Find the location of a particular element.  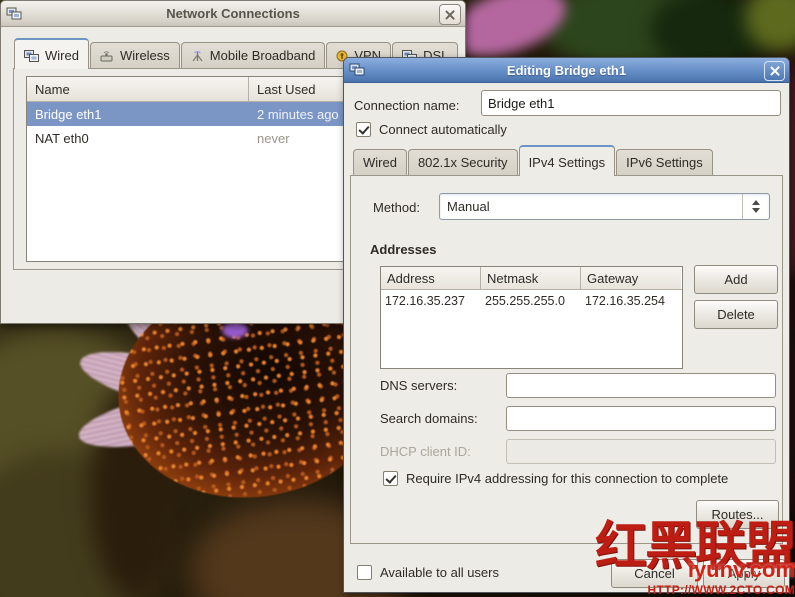

tab-wireless: Wireless is located at coordinates (134, 55).